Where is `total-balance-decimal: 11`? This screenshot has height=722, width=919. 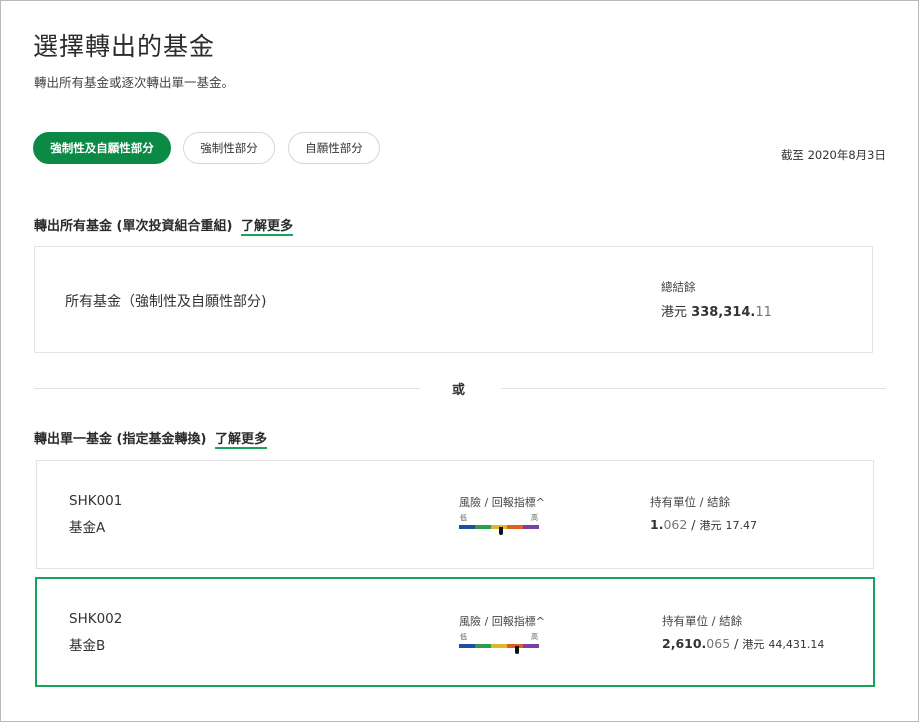 total-balance-decimal: 11 is located at coordinates (763, 312).